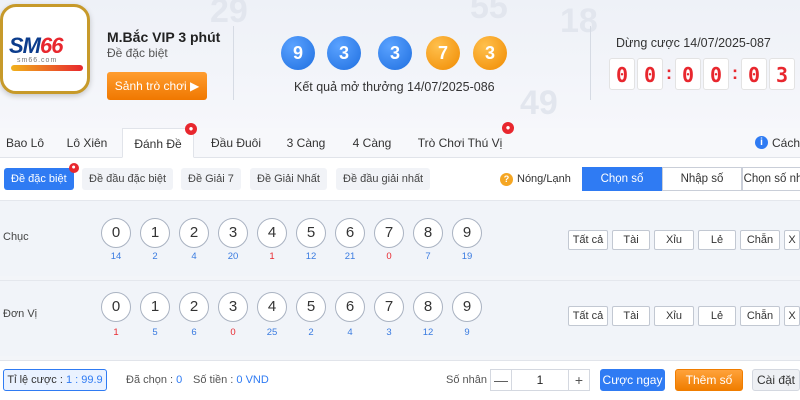 Image resolution: width=800 pixels, height=400 pixels. Describe the element at coordinates (467, 256) in the screenshot. I see `miss-count: 19` at that location.